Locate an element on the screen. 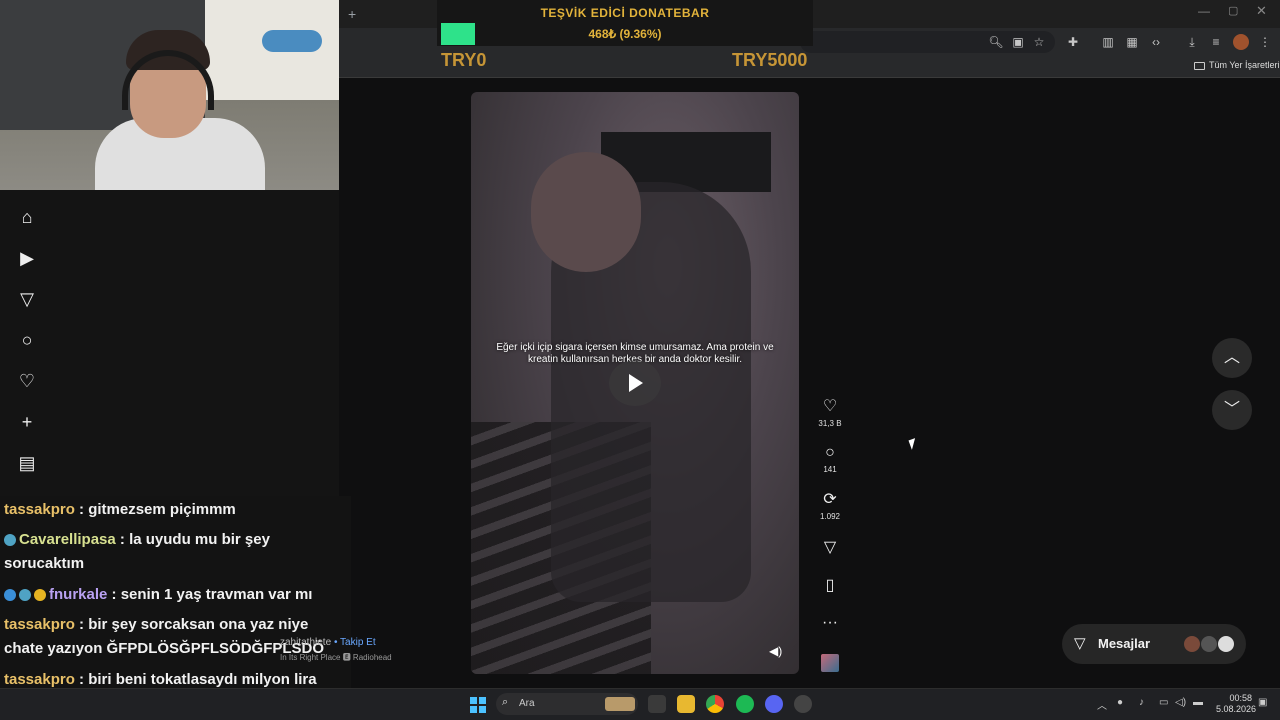 Image resolution: width=1280 pixels, height=720 pixels. clock: 00:58 5.08.2026 is located at coordinates (1236, 704).